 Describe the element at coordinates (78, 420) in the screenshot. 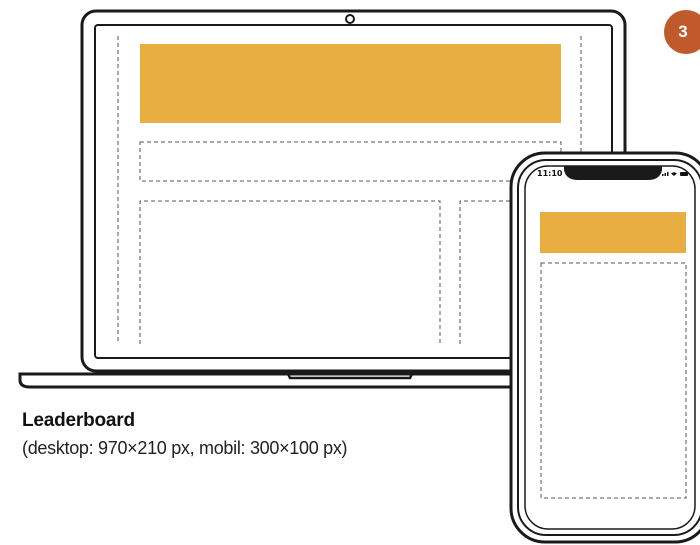

I see `ad-format-title: Leaderboard` at that location.